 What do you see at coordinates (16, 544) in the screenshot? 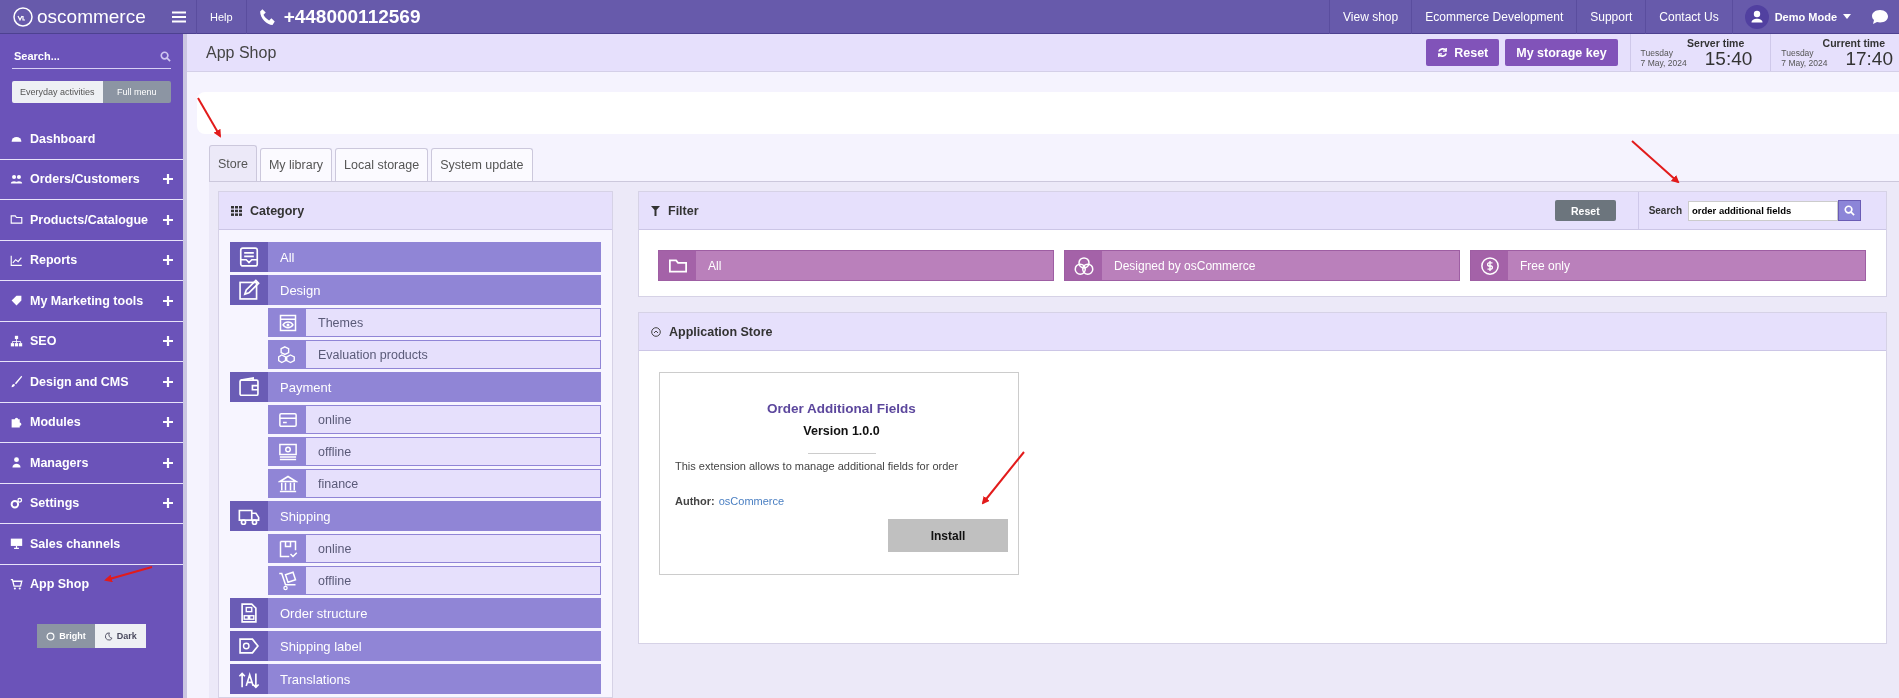
I see `monitor-icon` at bounding box center [16, 544].